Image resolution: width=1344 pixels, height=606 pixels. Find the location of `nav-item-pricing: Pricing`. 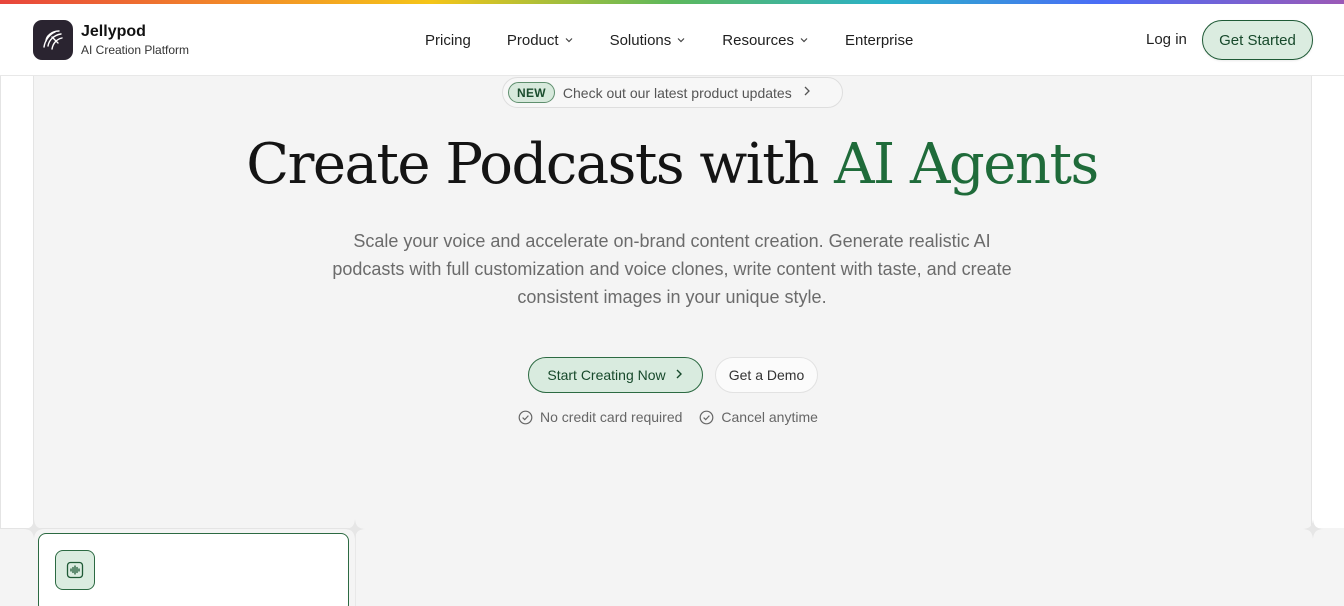

nav-item-pricing: Pricing is located at coordinates (448, 40).